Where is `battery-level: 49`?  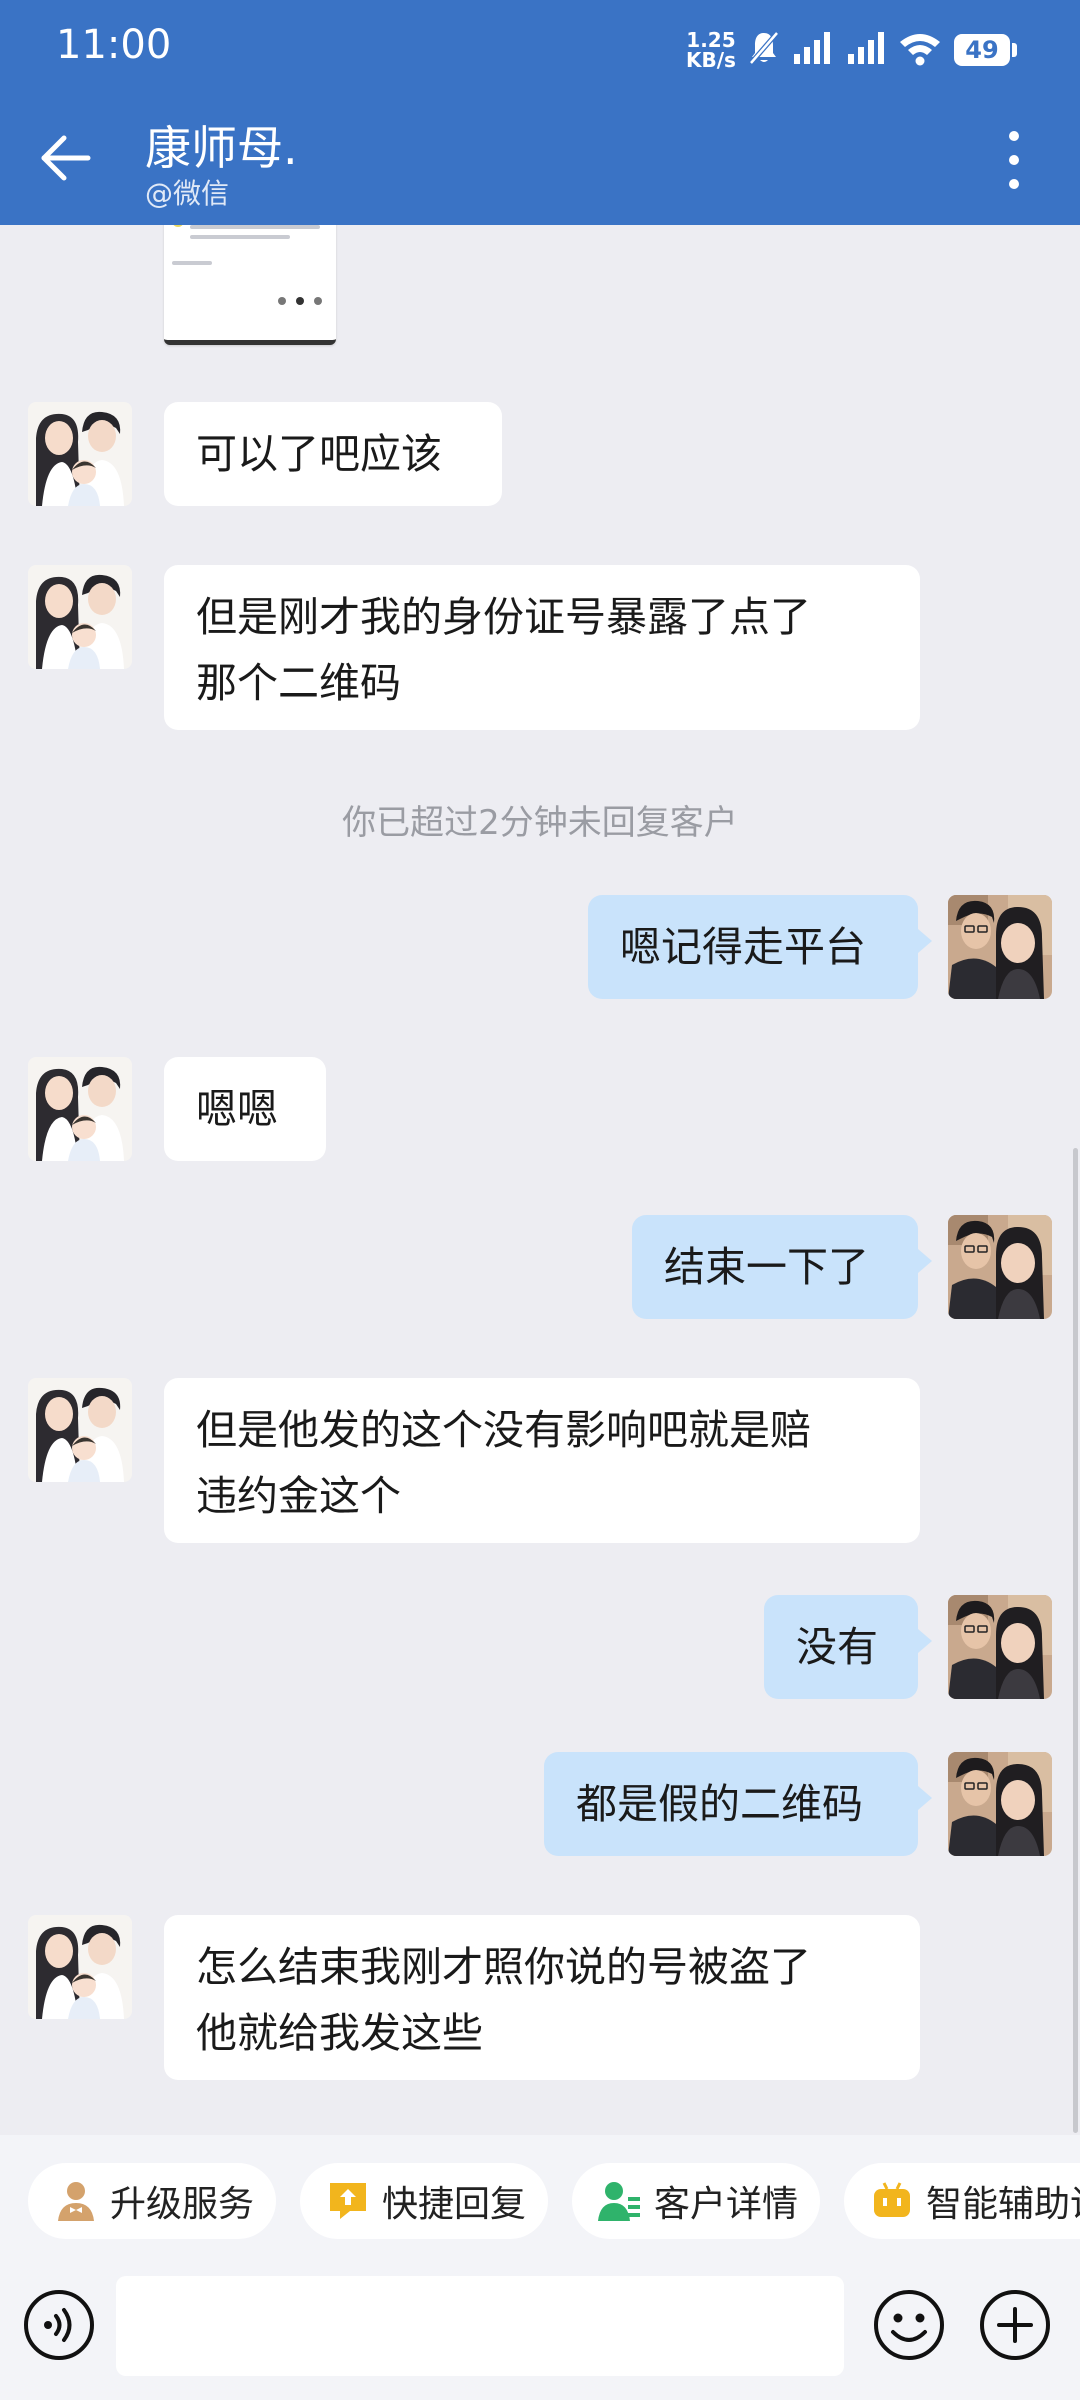 battery-level: 49 is located at coordinates (982, 50).